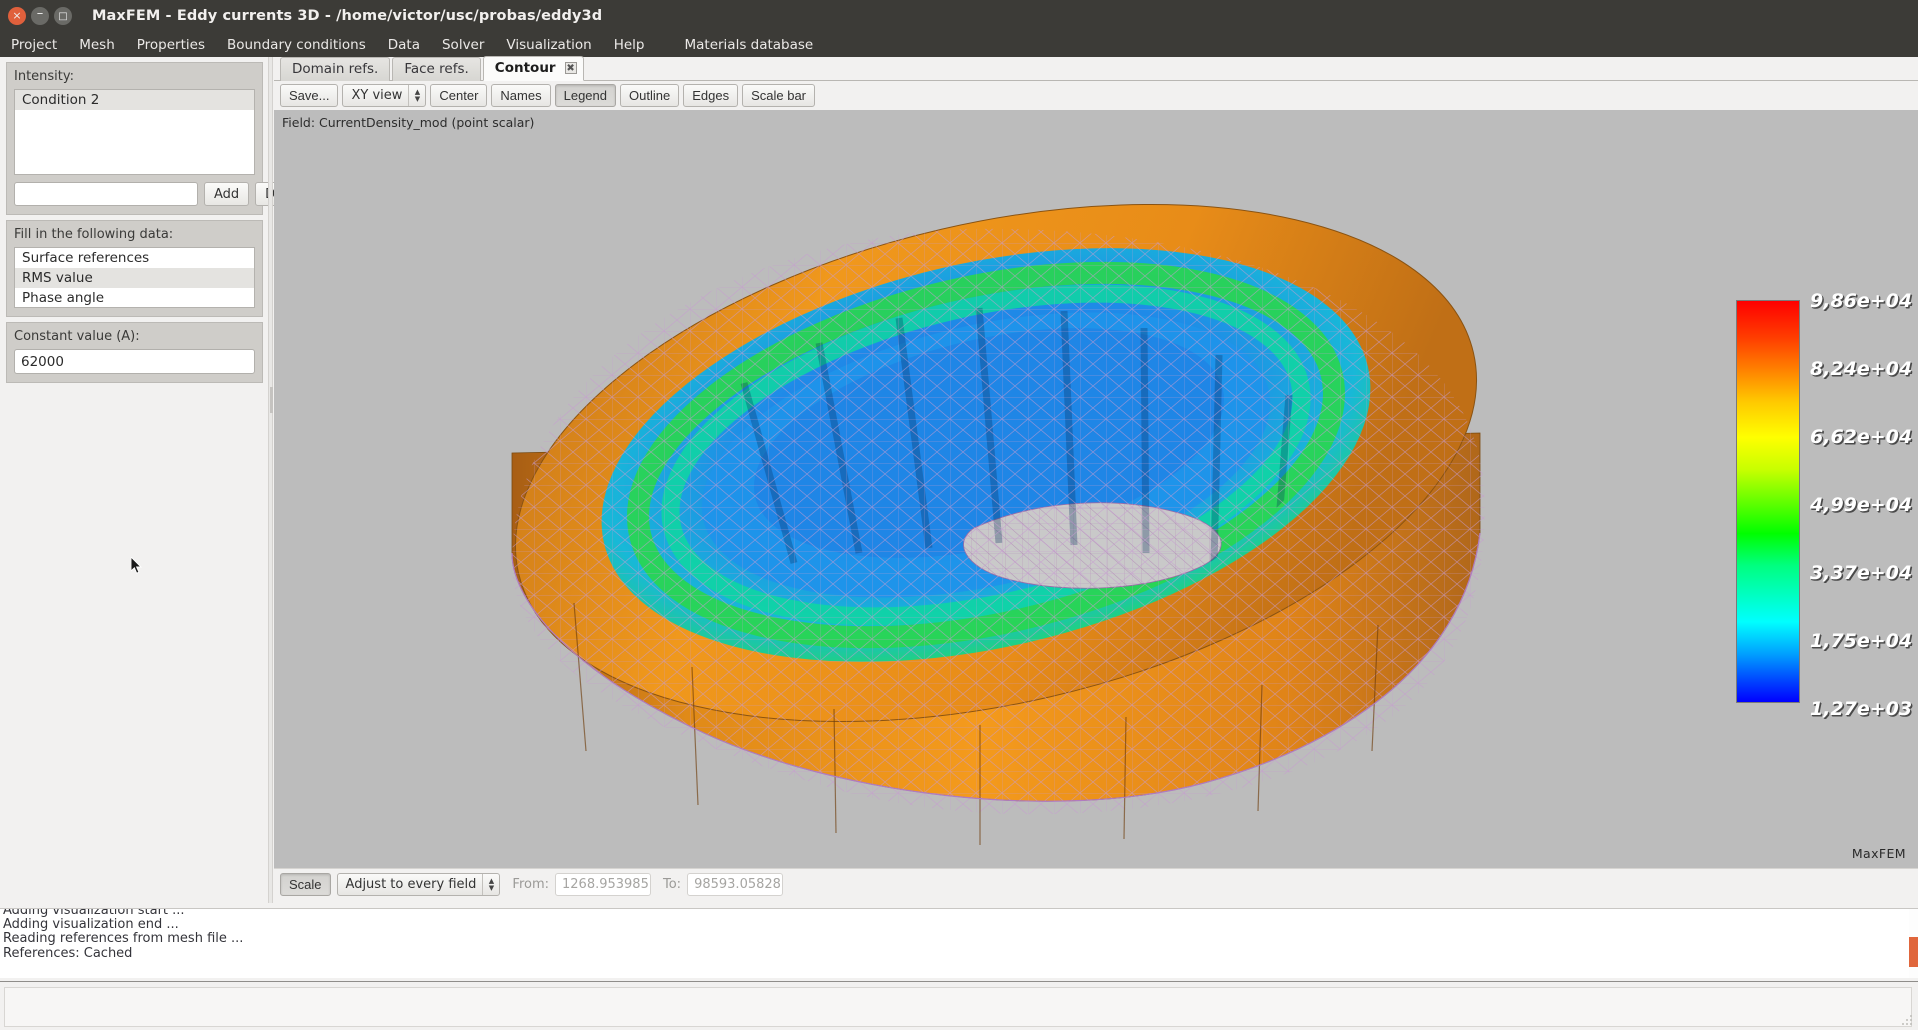 This screenshot has height=1030, width=1918. Describe the element at coordinates (735, 884) in the screenshot. I see `to-value-field: 98593.05828` at that location.